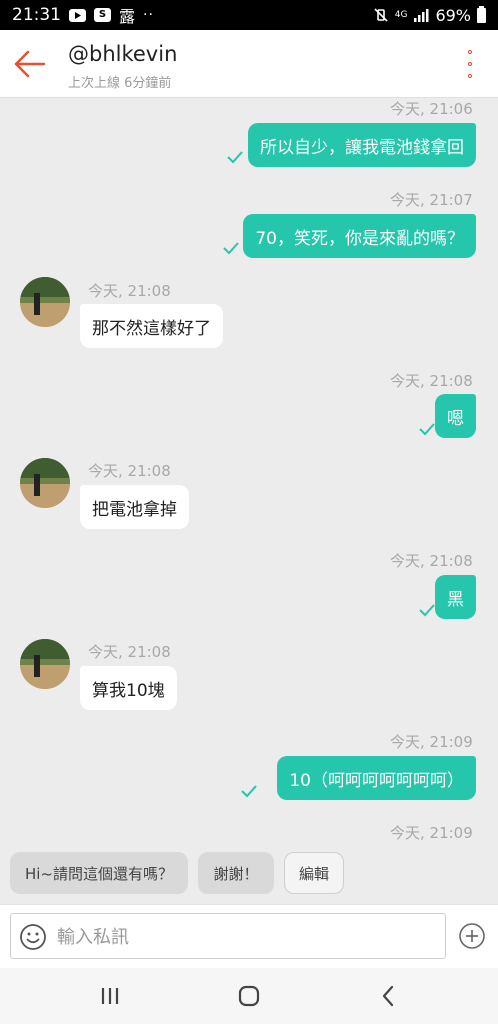 This screenshot has width=498, height=1024. I want to click on message-input-box, so click(228, 936).